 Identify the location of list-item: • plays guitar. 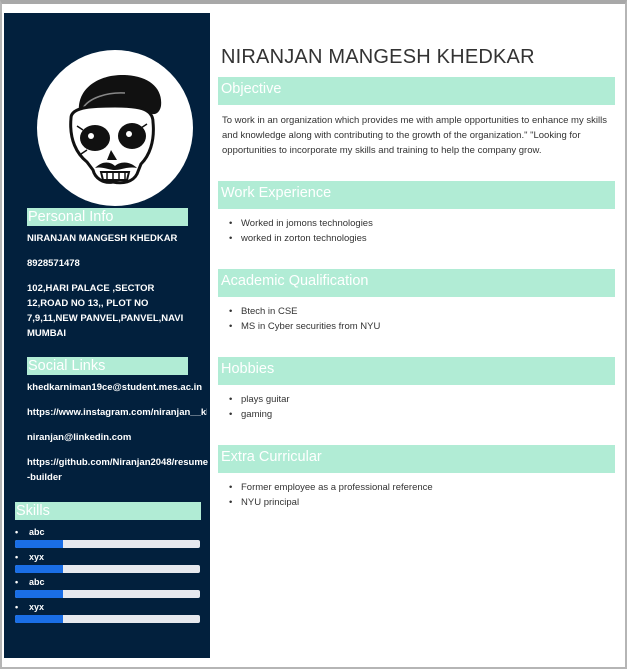
(258, 399).